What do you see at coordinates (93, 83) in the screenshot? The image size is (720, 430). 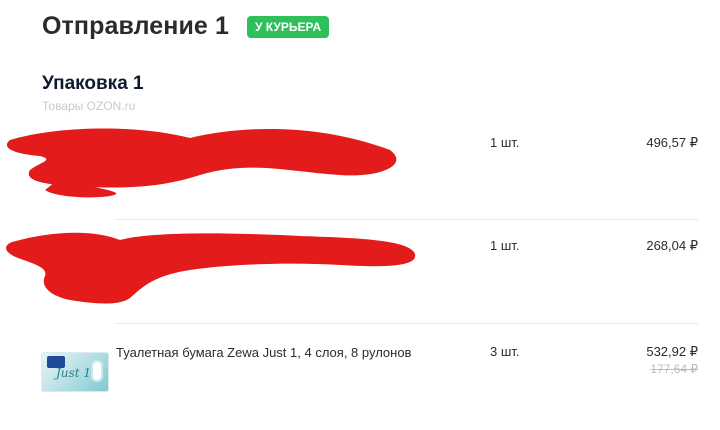 I see `package-title: Упаковка 1` at bounding box center [93, 83].